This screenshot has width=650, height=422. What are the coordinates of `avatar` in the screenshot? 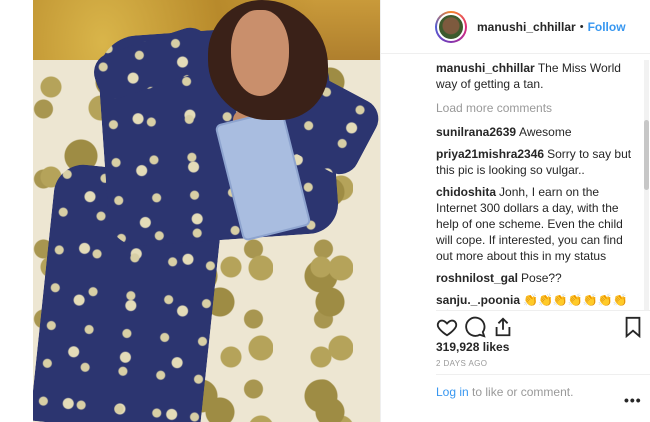 It's located at (451, 26).